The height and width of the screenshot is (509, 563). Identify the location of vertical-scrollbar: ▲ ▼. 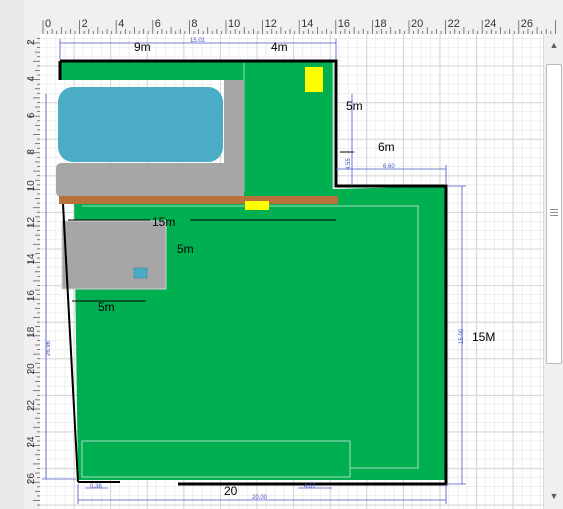
(553, 271).